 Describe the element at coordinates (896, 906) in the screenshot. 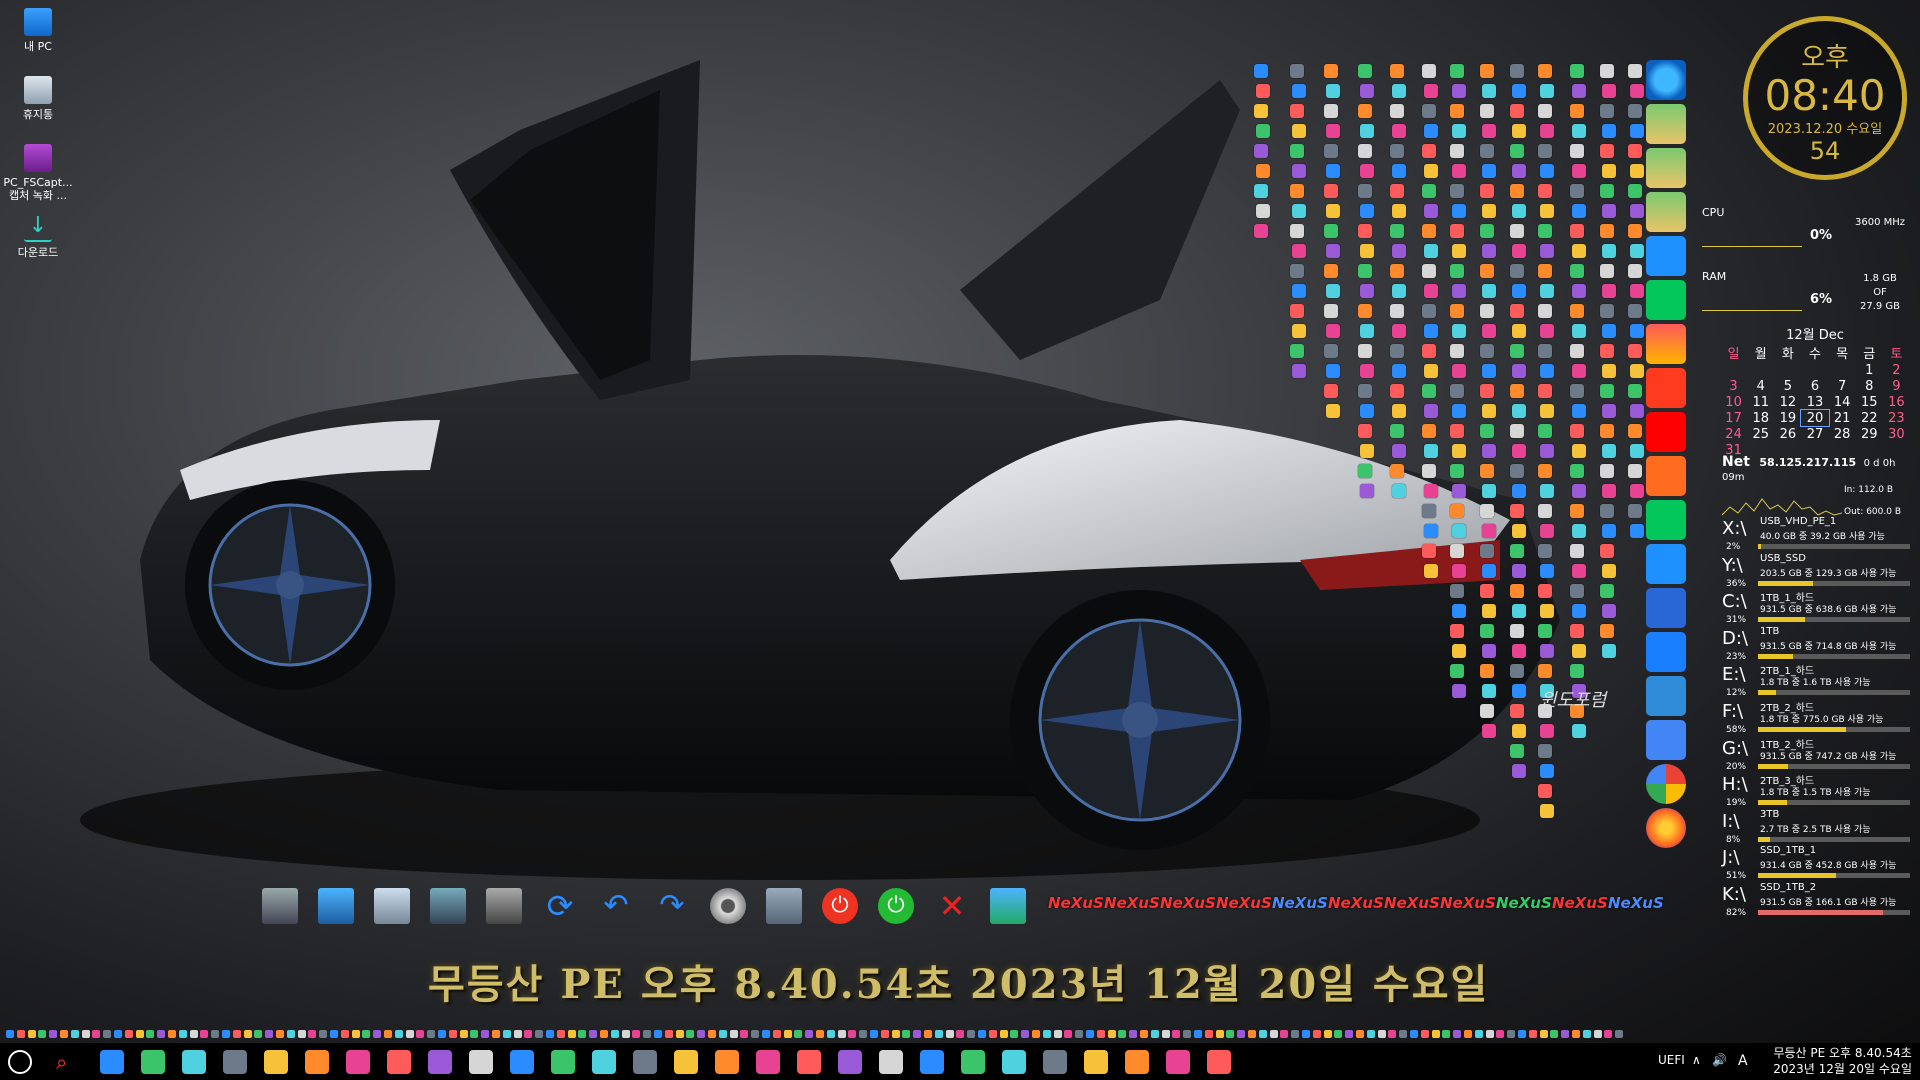

I see `power-on-icon: ⏻` at that location.